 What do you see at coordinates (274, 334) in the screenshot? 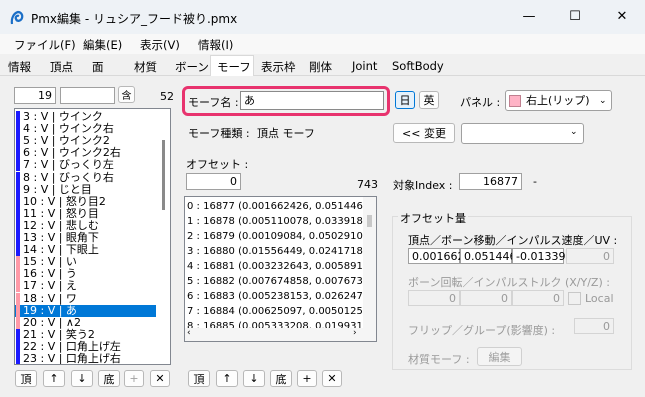
I see `offset-list-hscrollbar: ‹ ›` at bounding box center [274, 334].